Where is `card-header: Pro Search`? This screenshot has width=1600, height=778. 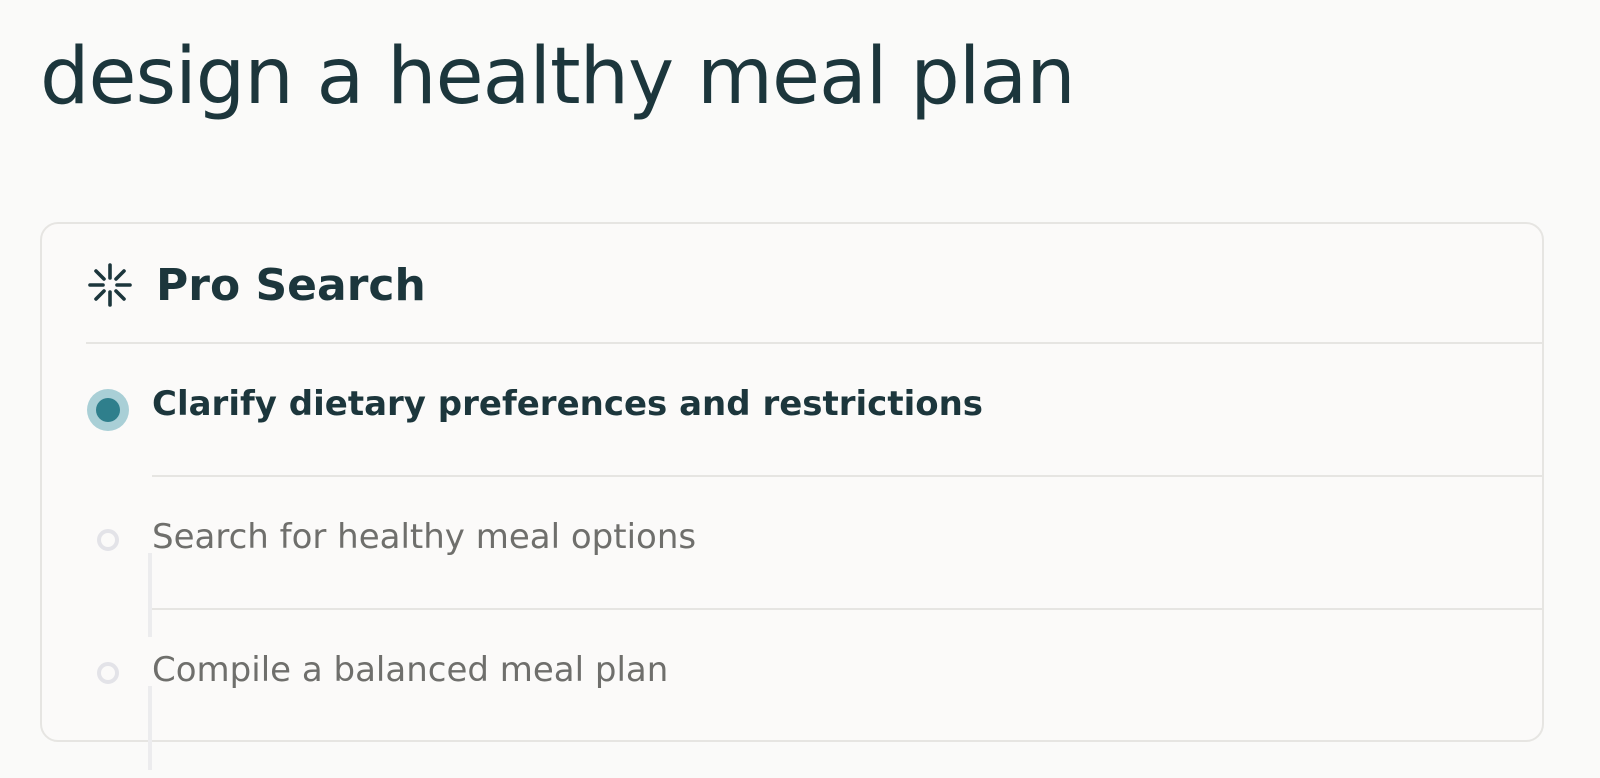
card-header: Pro Search is located at coordinates (256, 285).